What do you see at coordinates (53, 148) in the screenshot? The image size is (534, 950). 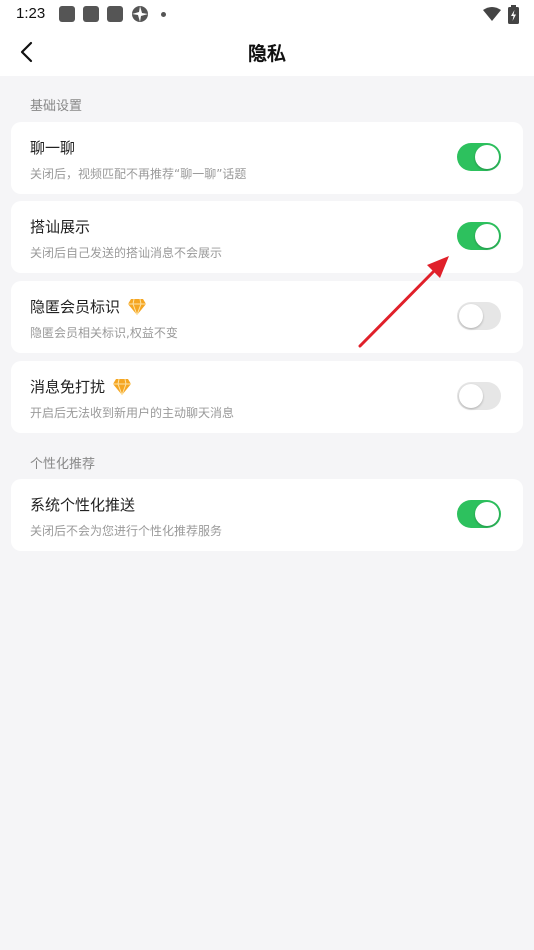 I see `setting-title: 聊一聊` at bounding box center [53, 148].